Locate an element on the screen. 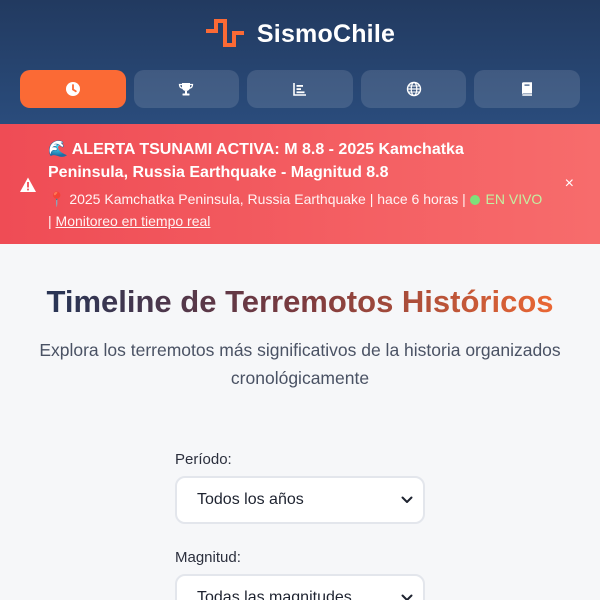  realtime-monitor-link: Monitoreo en tiempo real is located at coordinates (133, 221).